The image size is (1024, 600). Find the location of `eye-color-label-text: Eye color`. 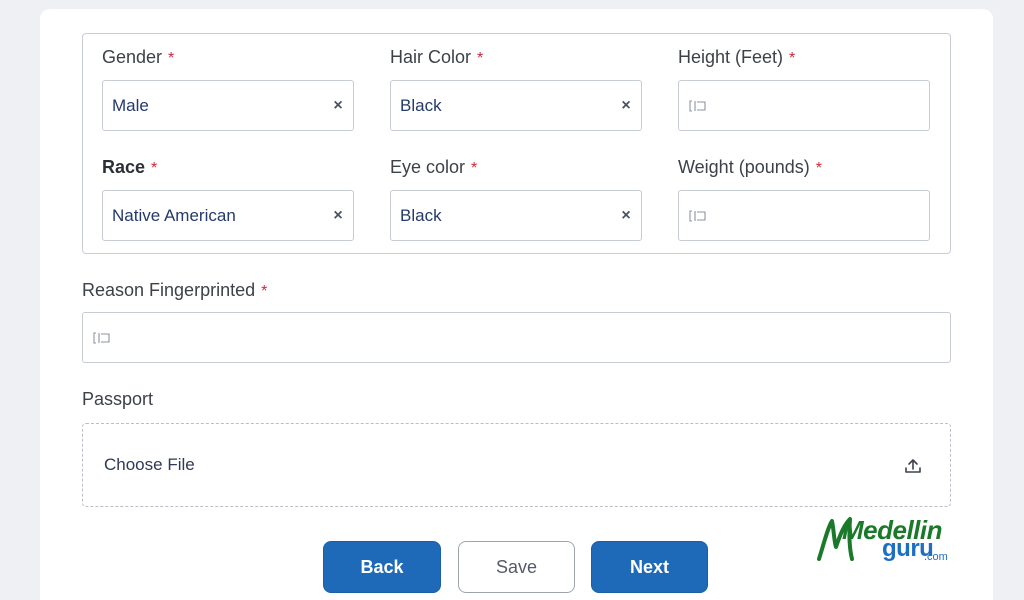

eye-color-label-text: Eye color is located at coordinates (428, 167).